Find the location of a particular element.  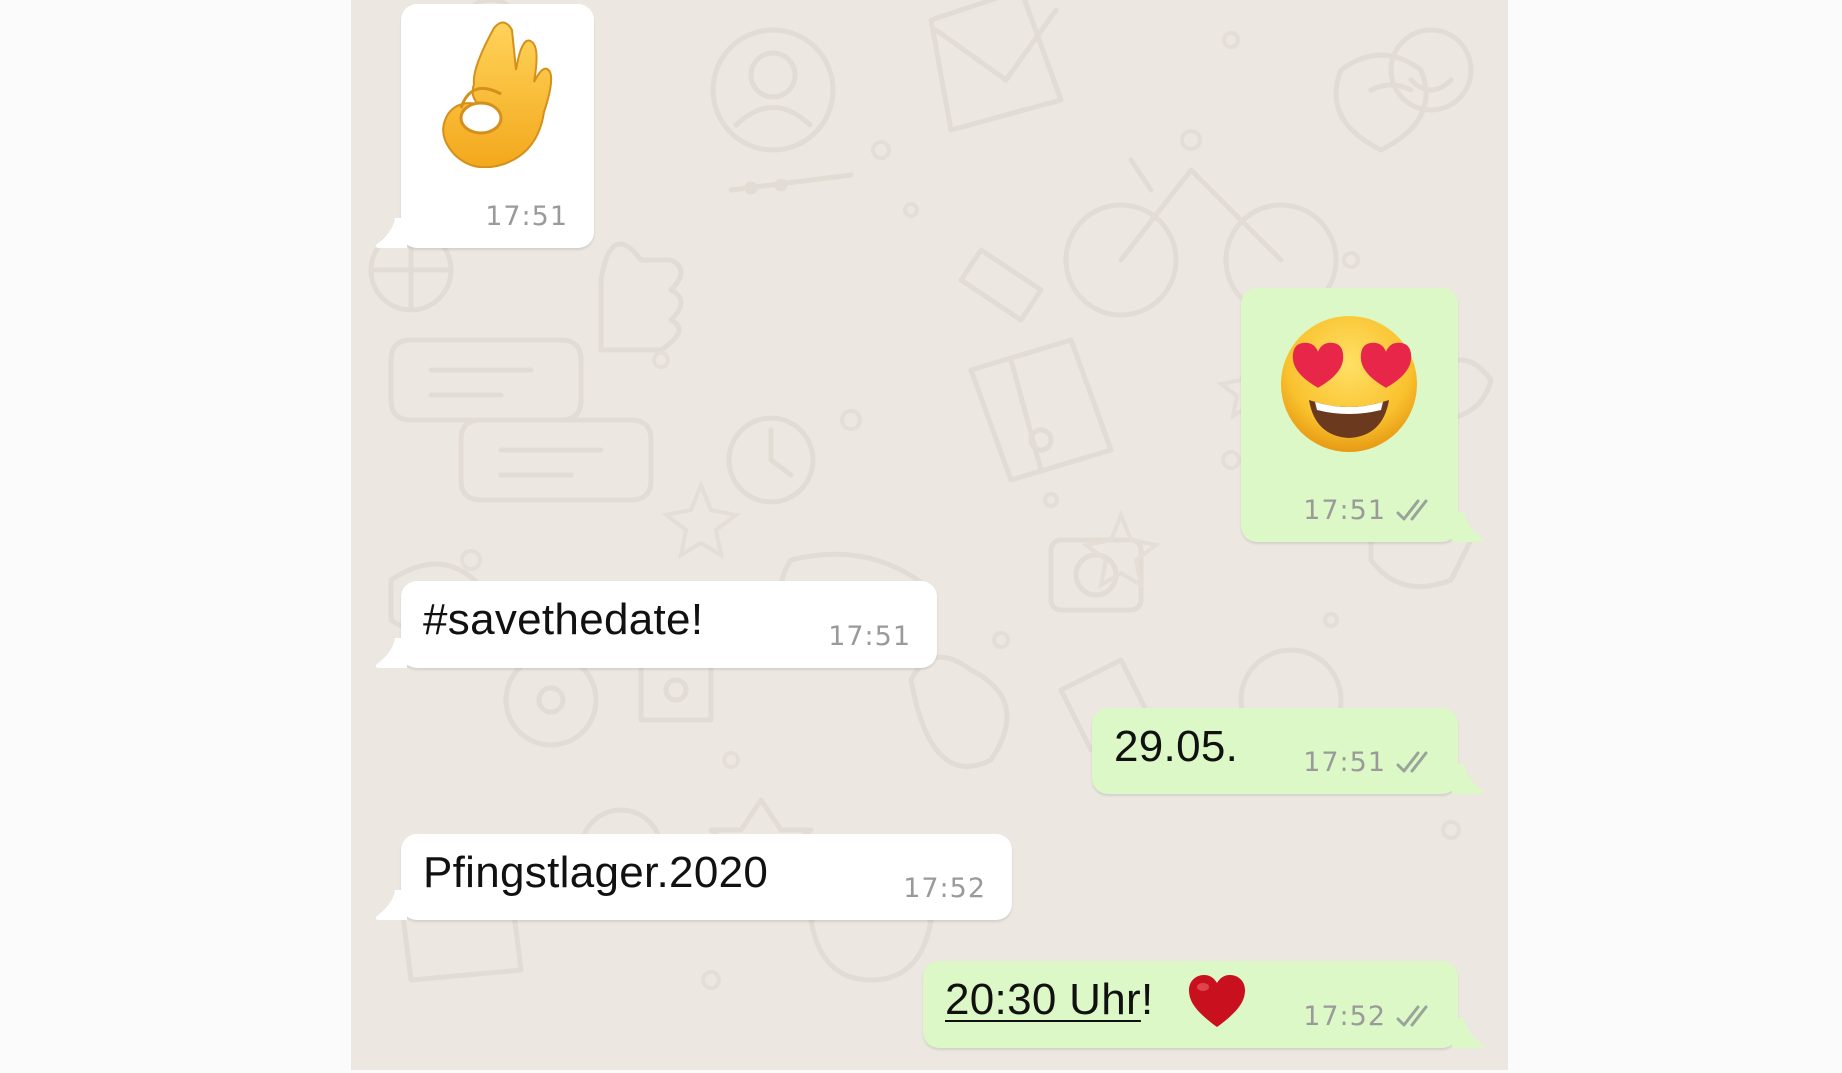

message-bubble-outgoing: 29.05. 17:51 is located at coordinates (1288, 751).